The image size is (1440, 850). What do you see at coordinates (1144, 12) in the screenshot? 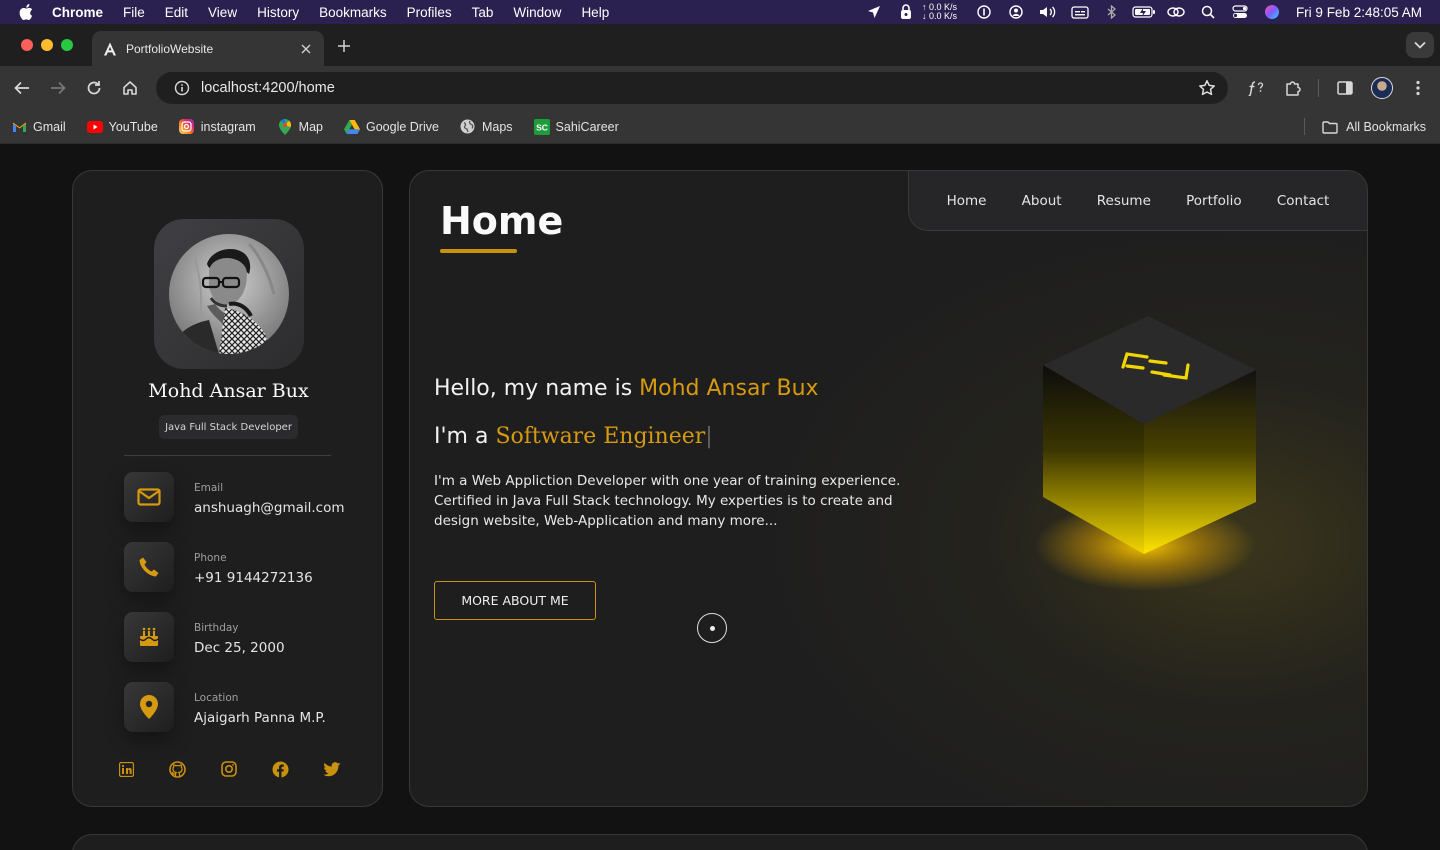
I see `battery-icon` at bounding box center [1144, 12].